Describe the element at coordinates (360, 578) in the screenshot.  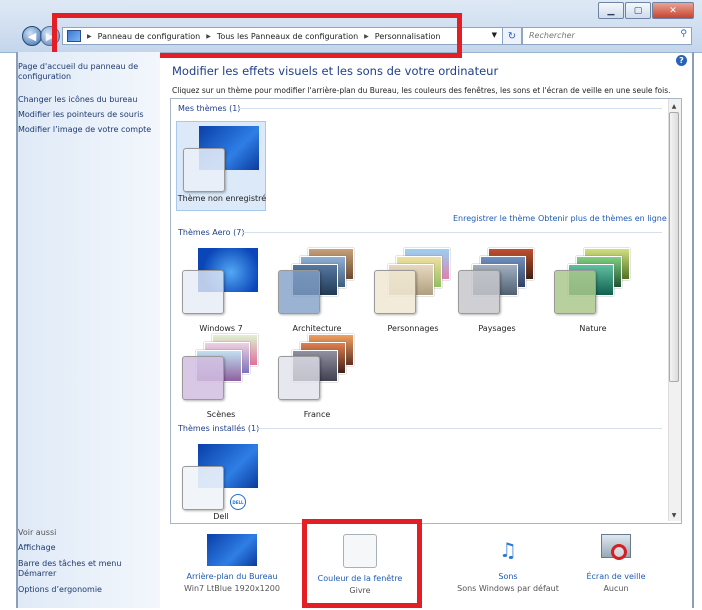
I see `setting-label: Couleur de la fenêtre` at that location.